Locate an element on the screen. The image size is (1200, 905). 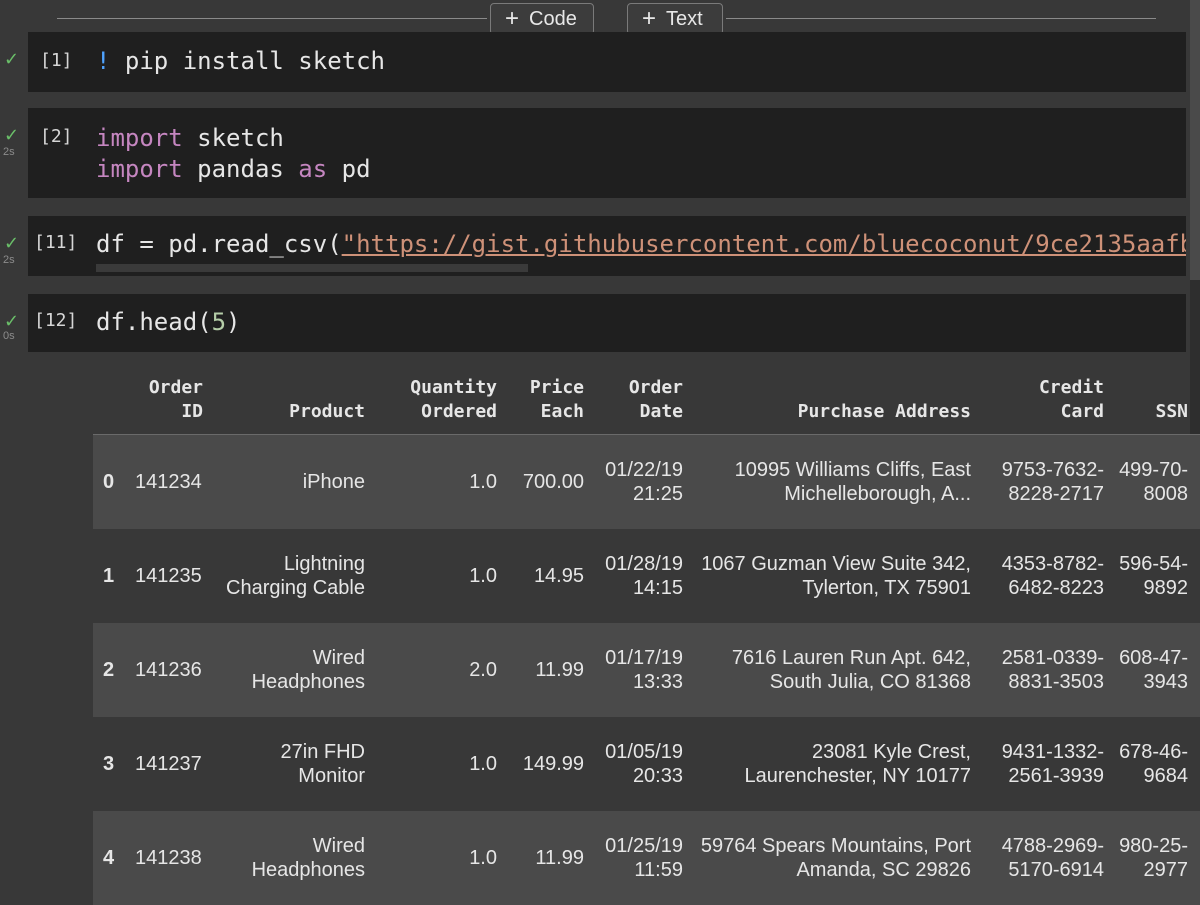
column-header-line: Ordered is located at coordinates (459, 411).